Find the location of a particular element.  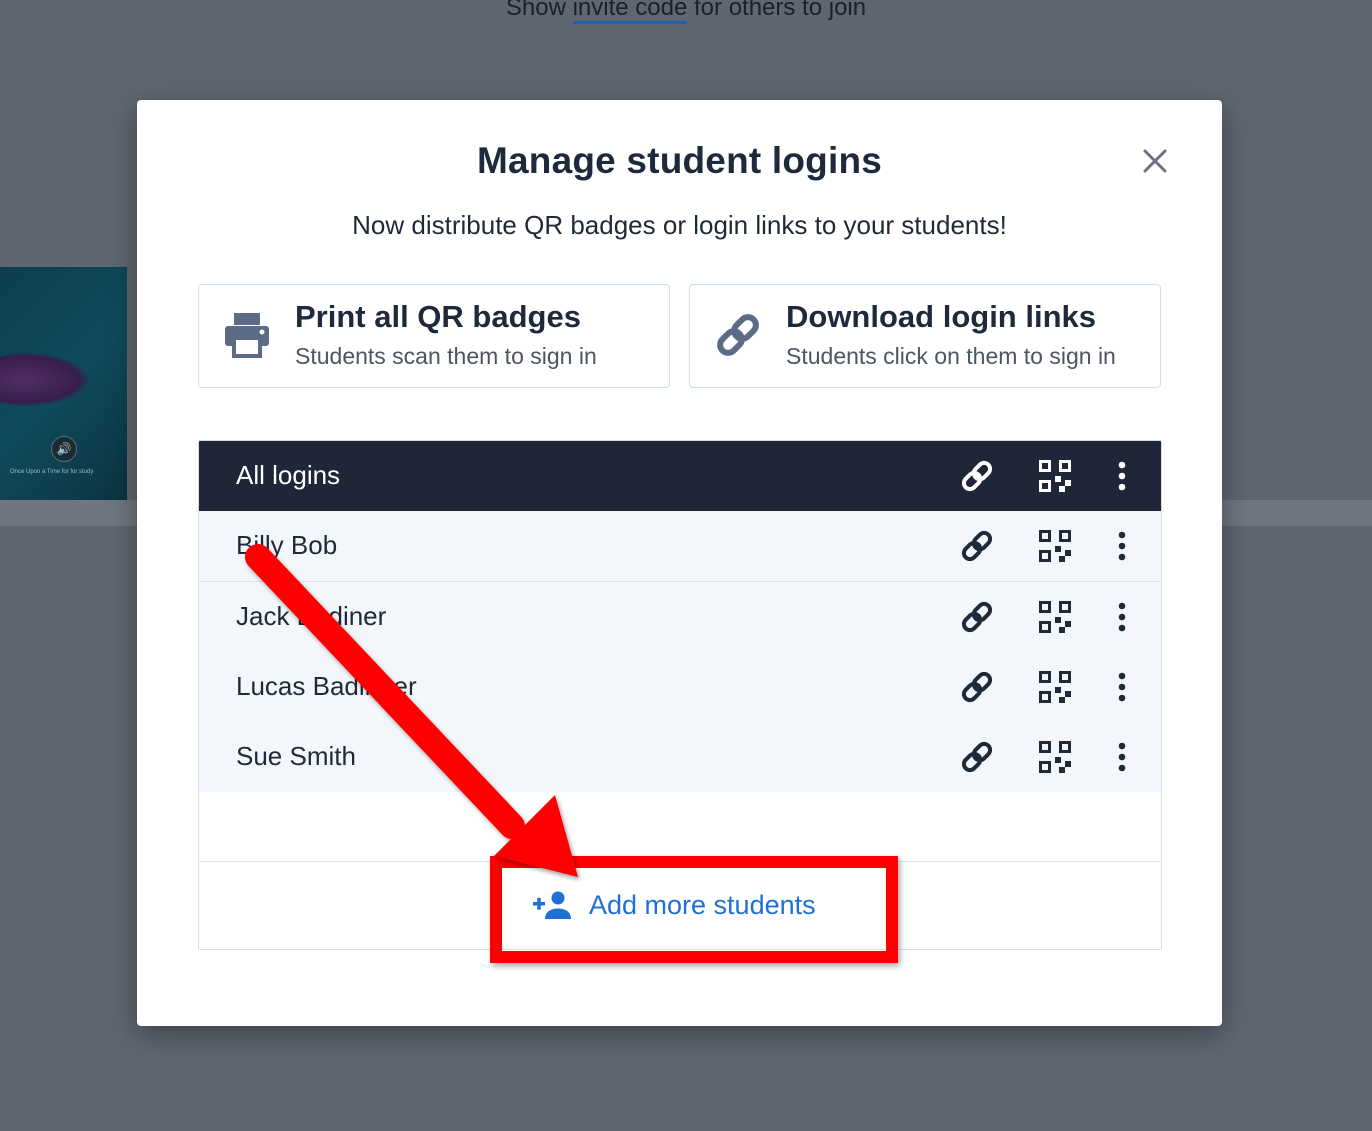

activity-thumbnail: 🔊 Once Upon a Time for for study is located at coordinates (63, 383).